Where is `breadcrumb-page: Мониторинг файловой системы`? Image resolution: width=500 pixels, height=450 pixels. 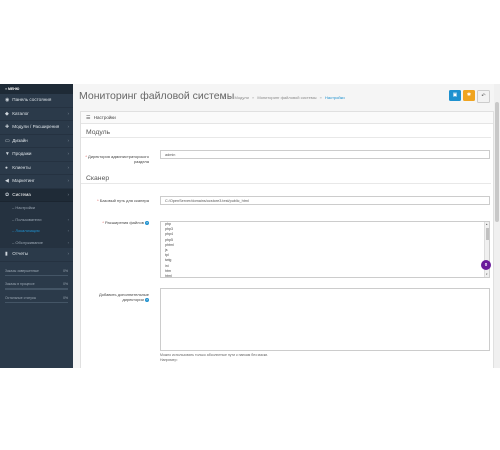
breadcrumb-page: Мониторинг файловой системы is located at coordinates (286, 97).